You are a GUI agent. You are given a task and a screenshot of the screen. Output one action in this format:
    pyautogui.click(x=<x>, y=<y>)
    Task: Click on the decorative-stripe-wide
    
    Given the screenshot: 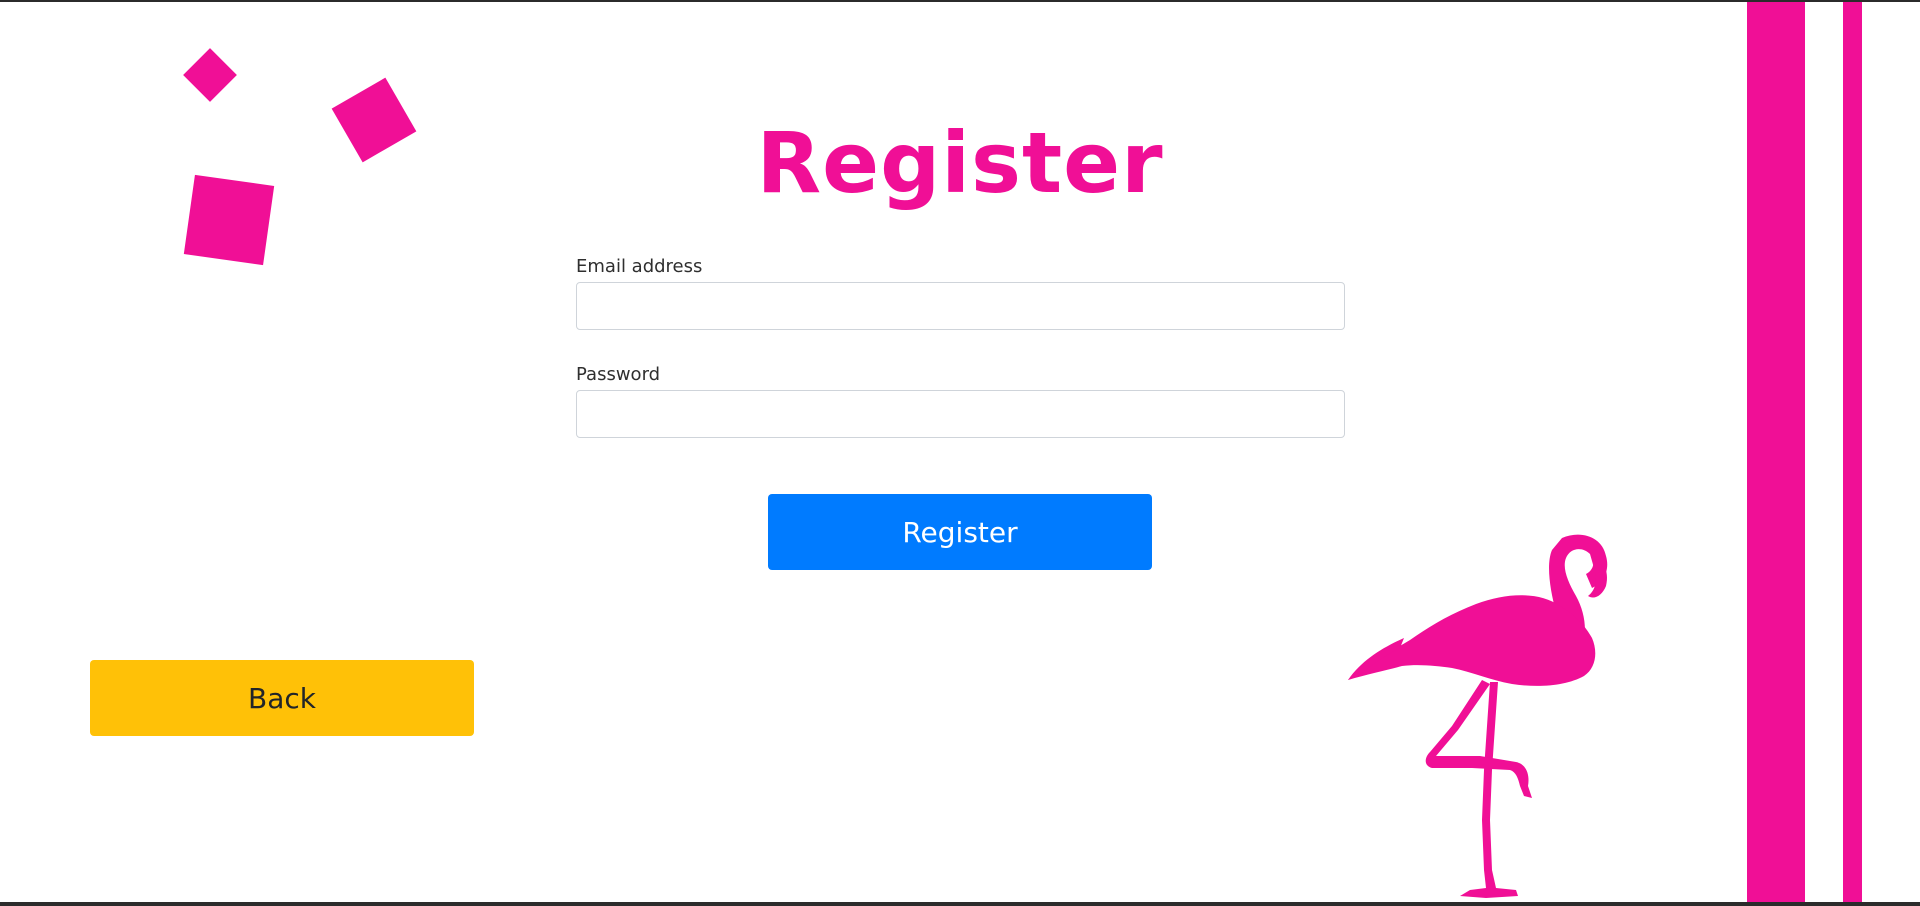 What is the action you would take?
    pyautogui.click(x=1776, y=452)
    